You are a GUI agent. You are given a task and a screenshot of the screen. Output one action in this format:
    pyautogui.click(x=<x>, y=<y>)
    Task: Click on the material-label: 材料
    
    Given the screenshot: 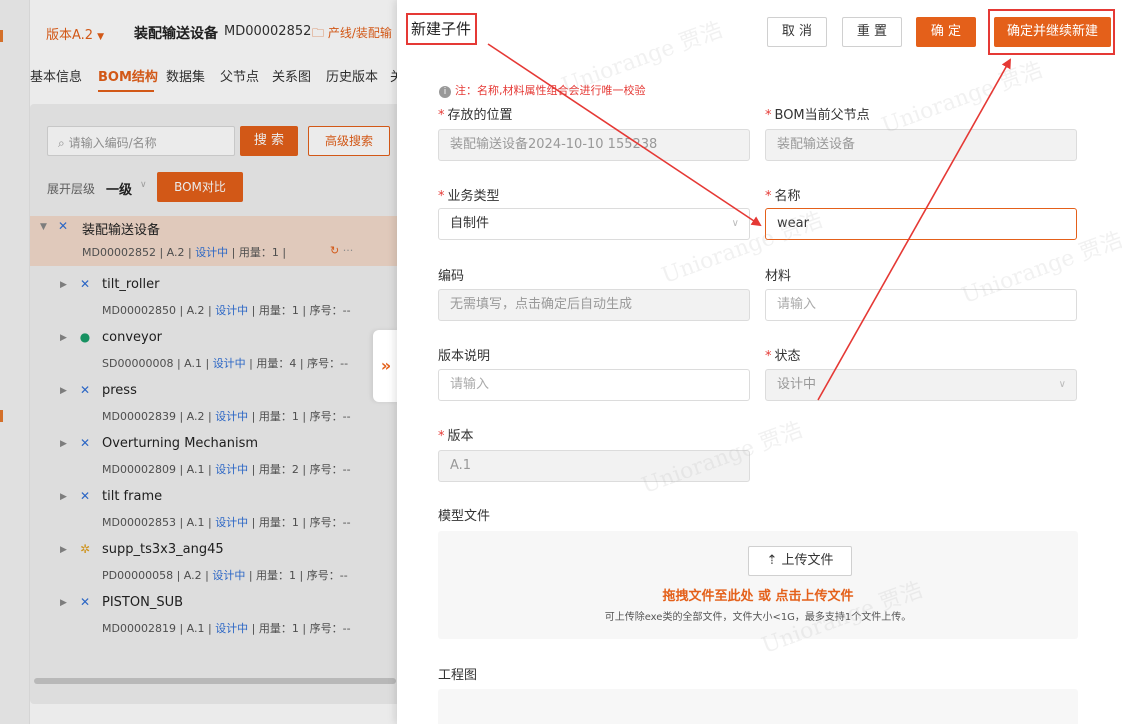 What is the action you would take?
    pyautogui.click(x=778, y=276)
    